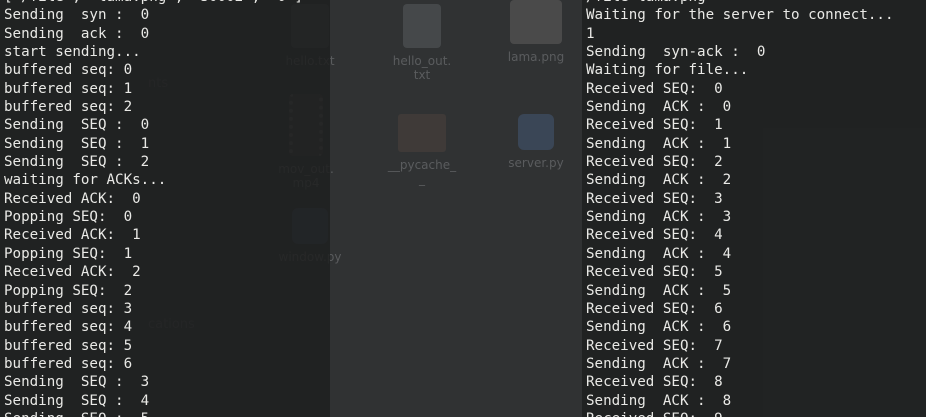  What do you see at coordinates (77, 400) in the screenshot?
I see `terminal-line: Sending SEQ : 4` at bounding box center [77, 400].